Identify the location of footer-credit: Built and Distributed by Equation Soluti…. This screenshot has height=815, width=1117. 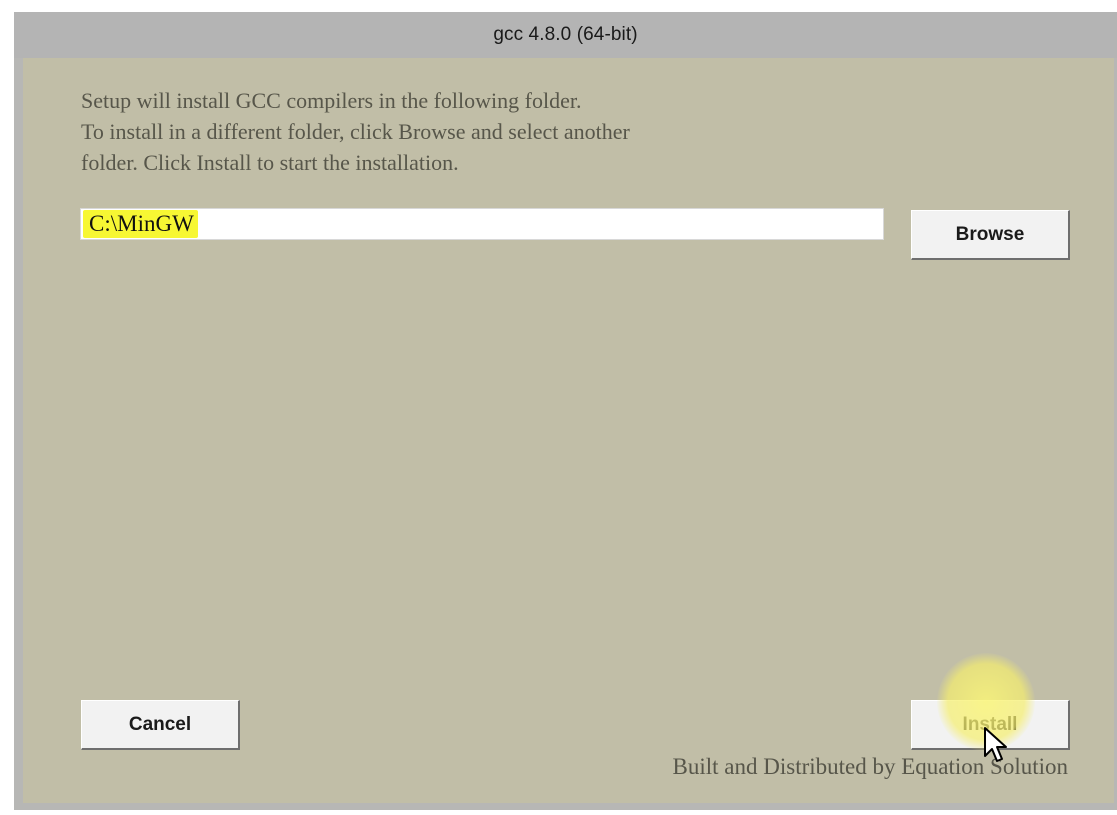
(870, 766).